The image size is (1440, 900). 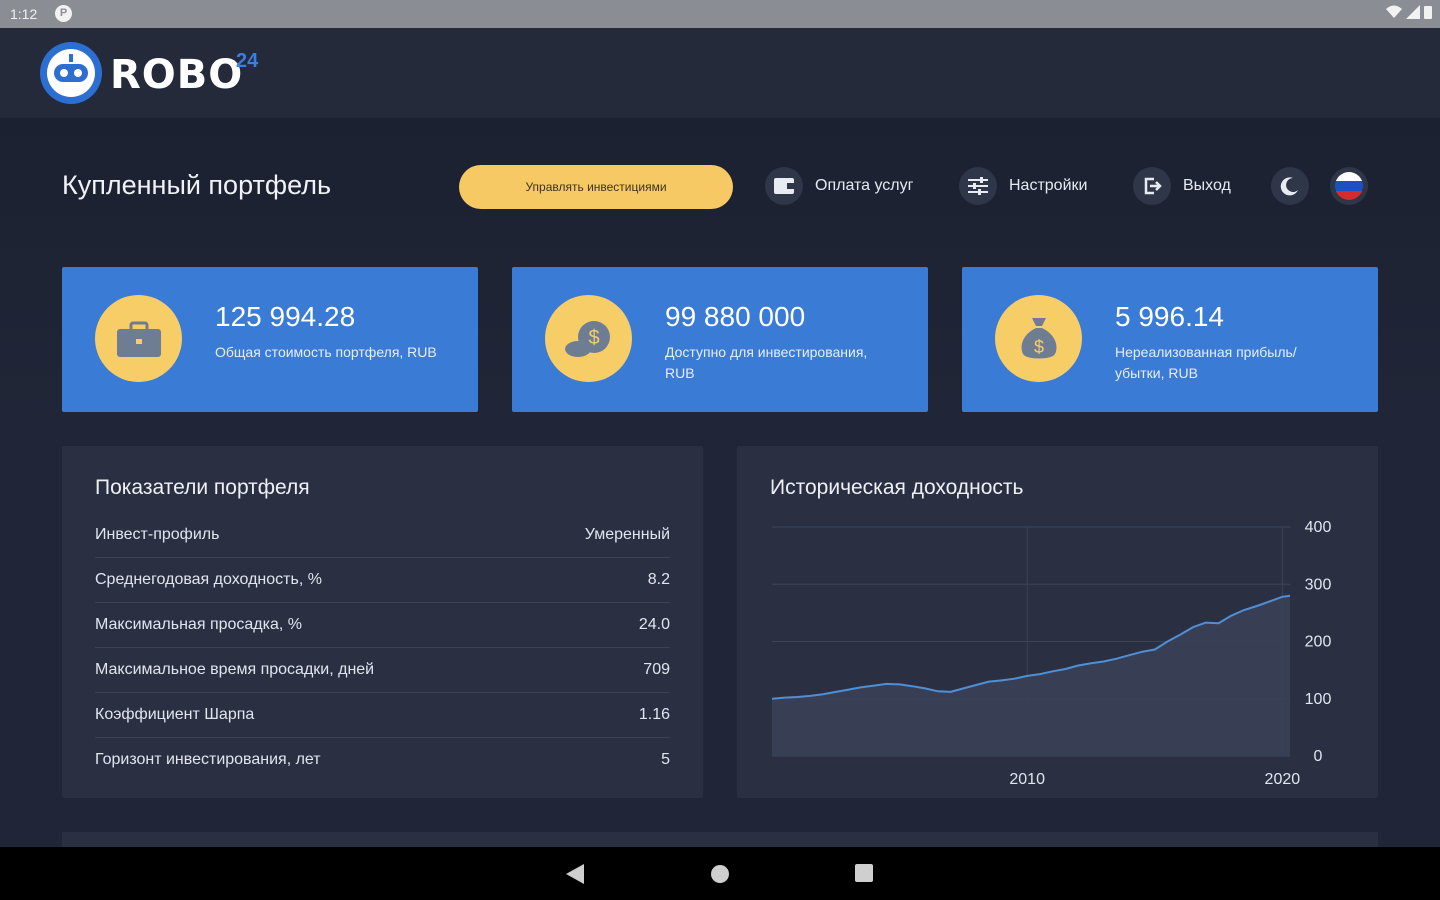 I want to click on recents-icon, so click(x=864, y=873).